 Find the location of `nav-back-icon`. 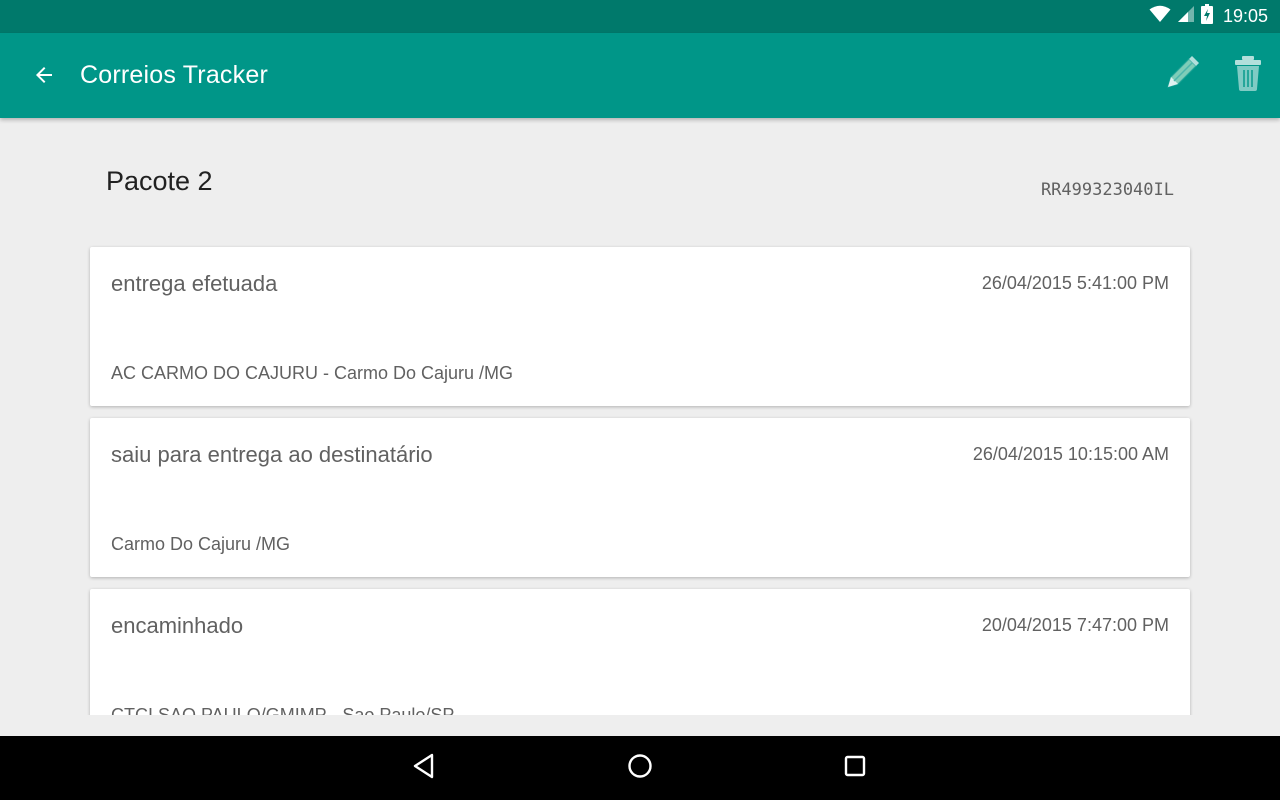

nav-back-icon is located at coordinates (424, 768).